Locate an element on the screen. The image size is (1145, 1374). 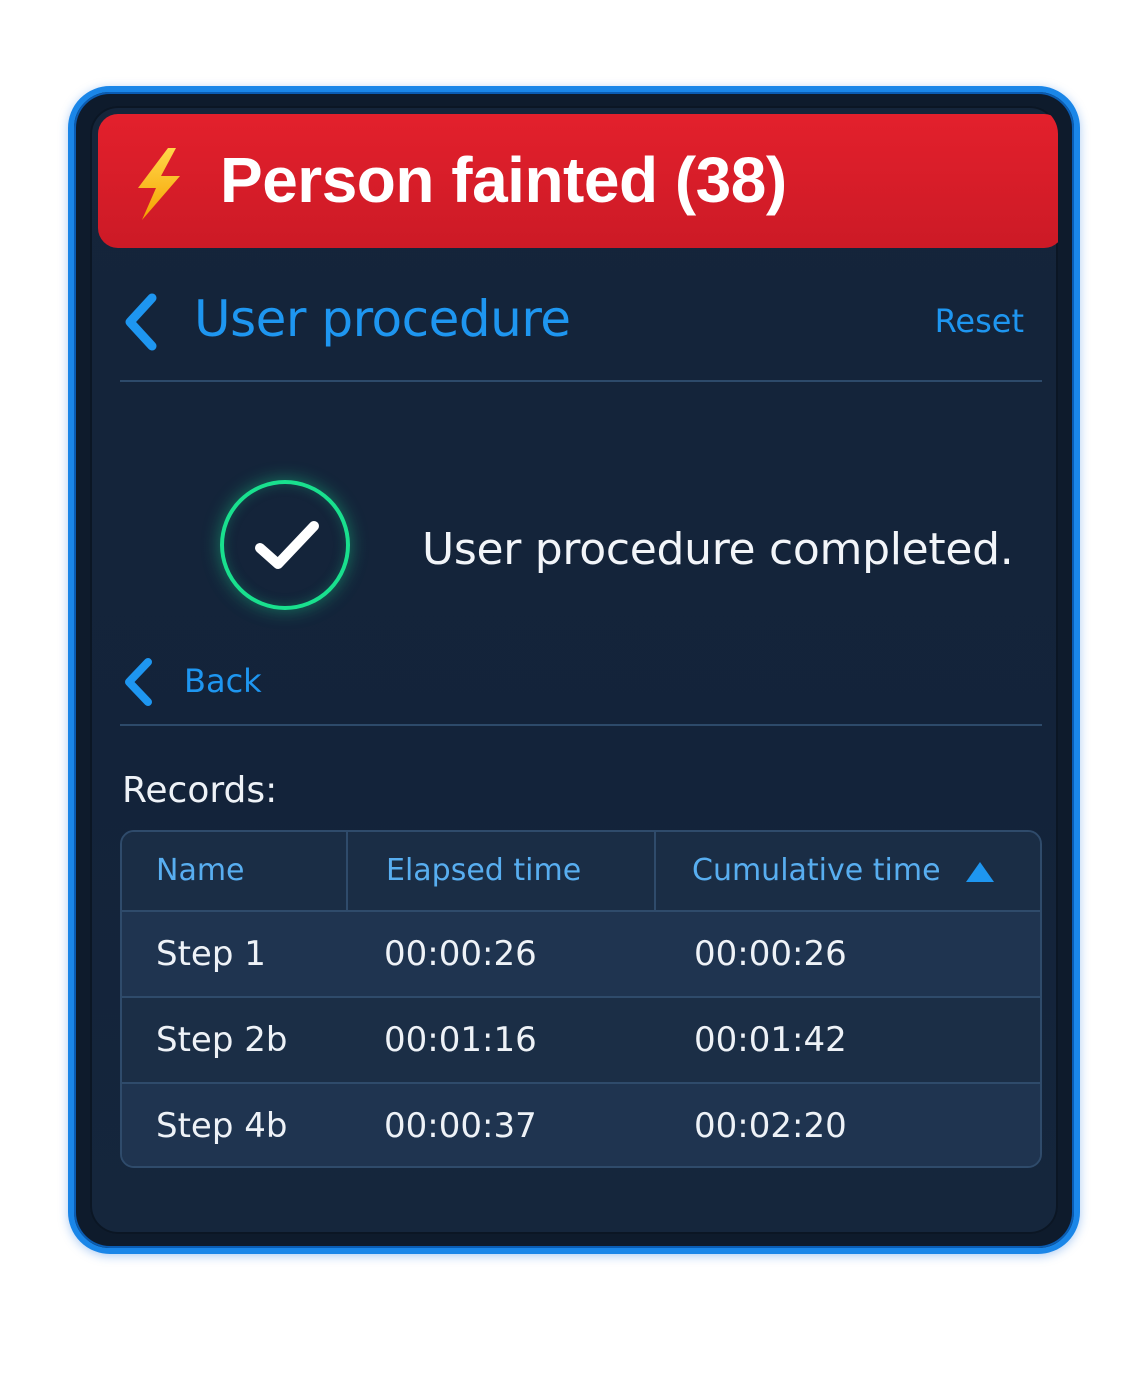
records-heading: Records: is located at coordinates (200, 790).